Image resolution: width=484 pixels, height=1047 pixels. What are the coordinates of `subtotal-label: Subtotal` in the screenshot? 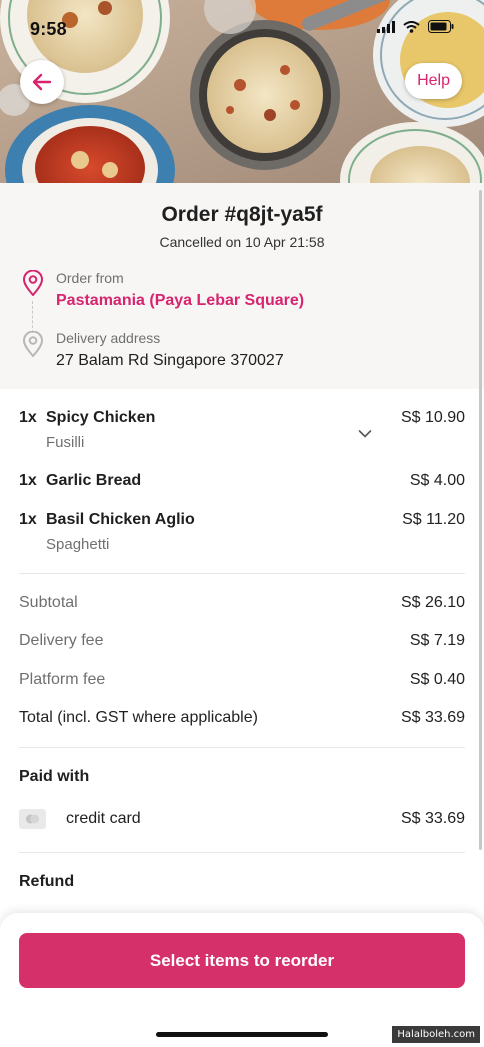 It's located at (48, 602).